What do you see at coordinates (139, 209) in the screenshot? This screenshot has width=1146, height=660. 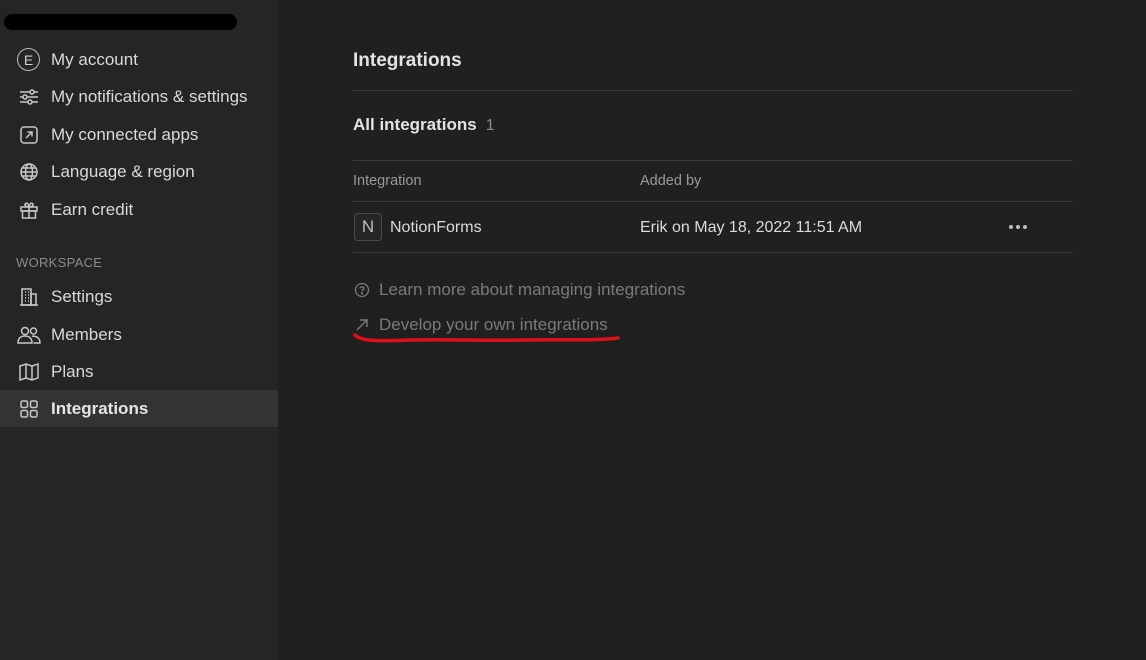 I see `sidebar-item-earn-credit: Earn credit` at bounding box center [139, 209].